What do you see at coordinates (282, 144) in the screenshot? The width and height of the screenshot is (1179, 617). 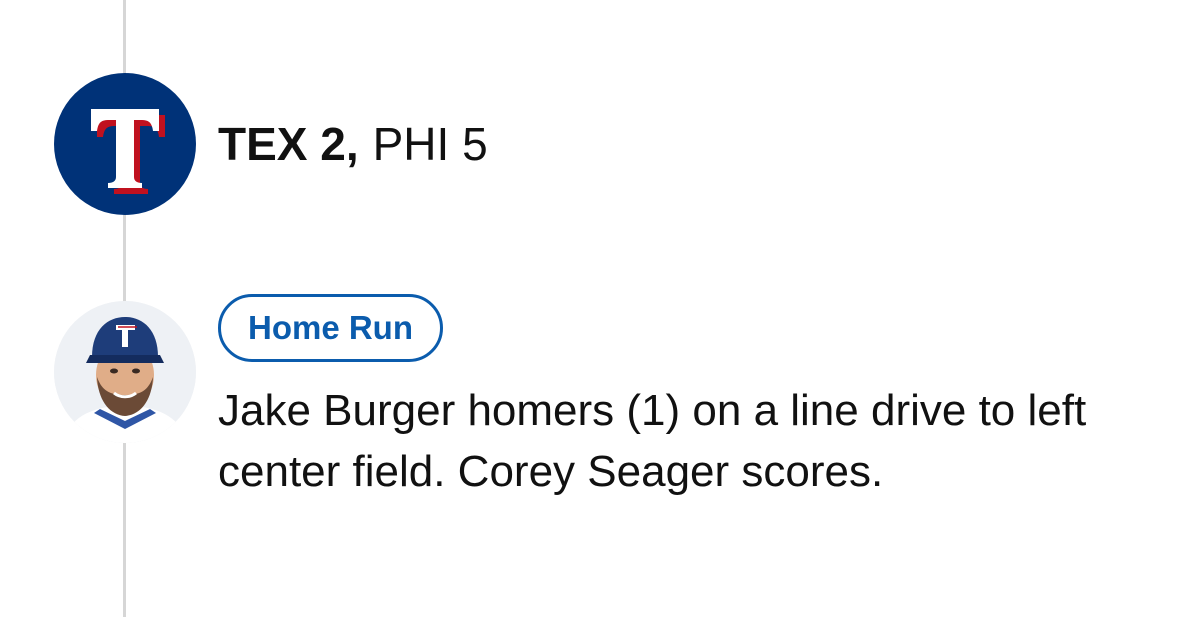 I see `away-team-score: TEX 2` at bounding box center [282, 144].